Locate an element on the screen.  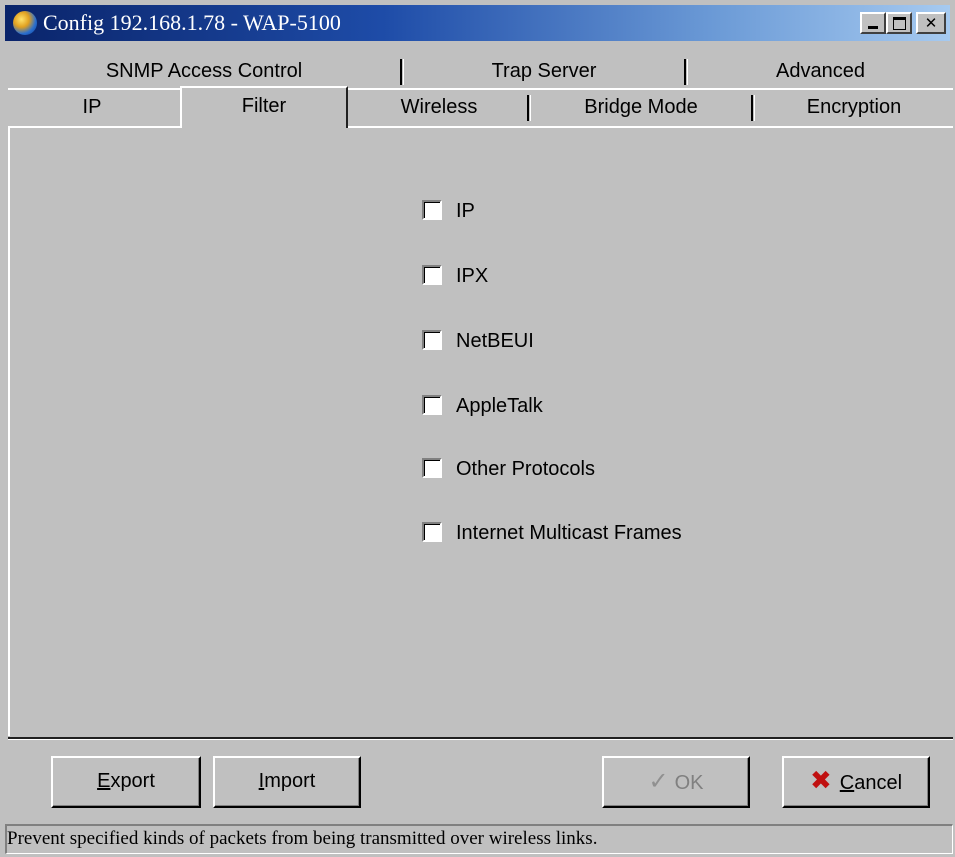
maximize-icon is located at coordinates (899, 23).